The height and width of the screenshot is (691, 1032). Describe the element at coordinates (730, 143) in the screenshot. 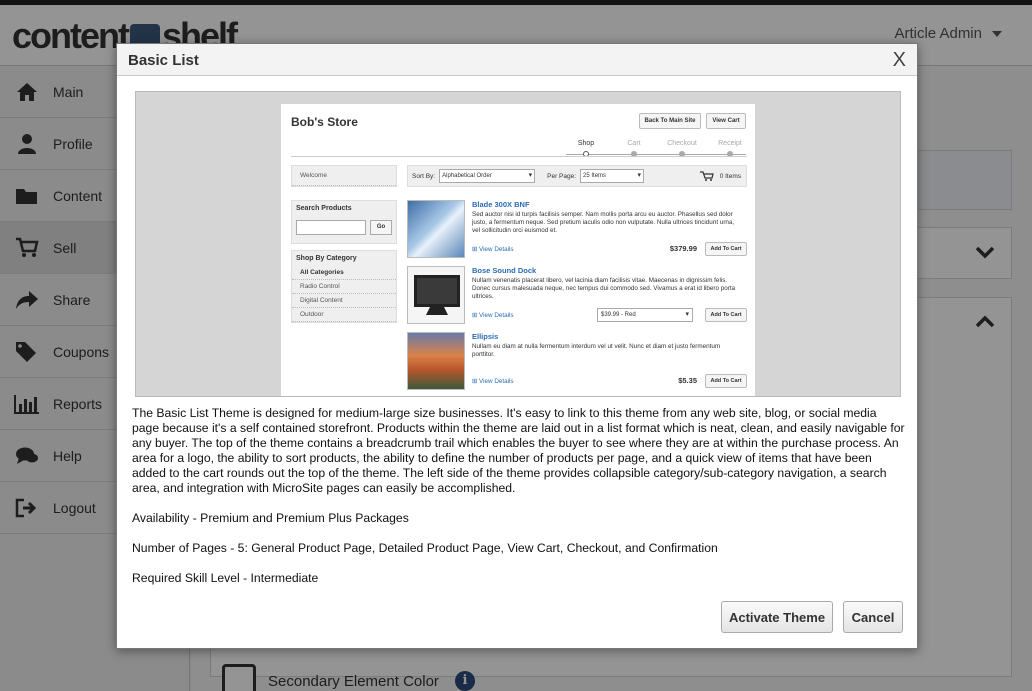

I see `step-label: Receipt` at that location.